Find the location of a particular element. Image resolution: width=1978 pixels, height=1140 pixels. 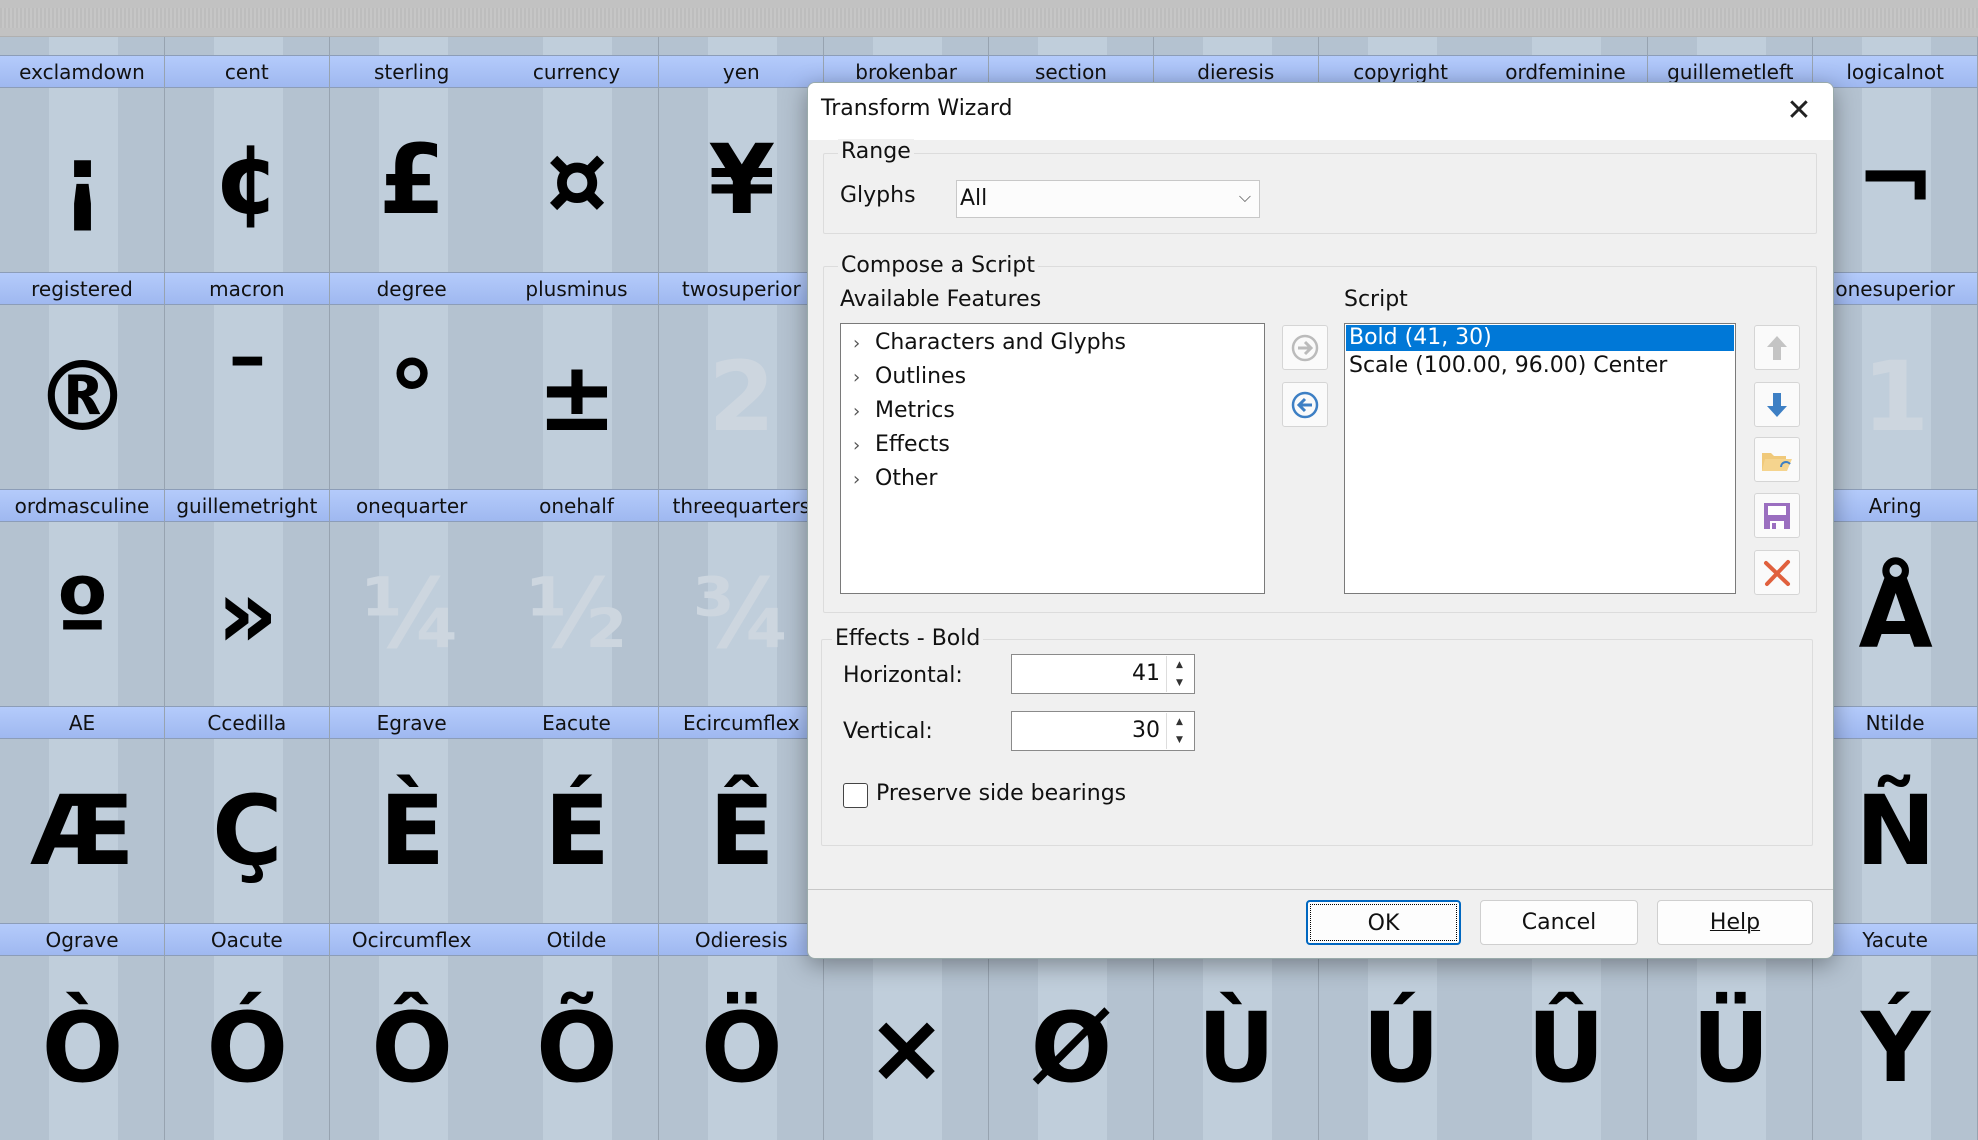

glyph-name-label: cent is located at coordinates (247, 71).